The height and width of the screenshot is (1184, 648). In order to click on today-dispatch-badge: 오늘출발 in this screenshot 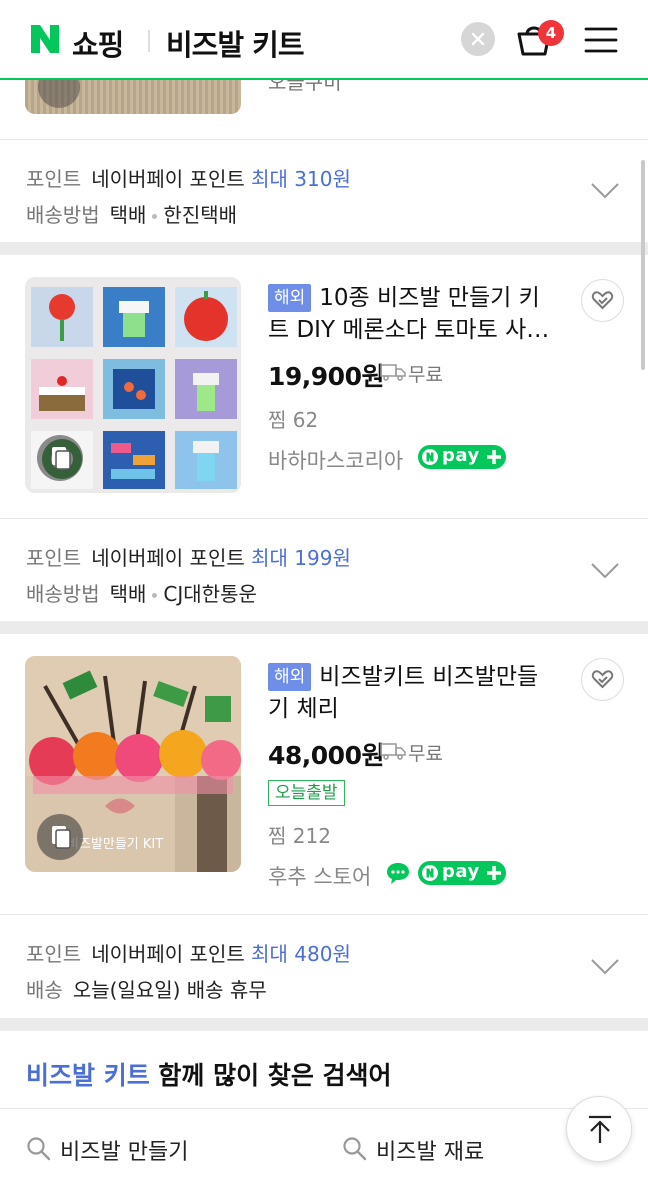, I will do `click(306, 793)`.